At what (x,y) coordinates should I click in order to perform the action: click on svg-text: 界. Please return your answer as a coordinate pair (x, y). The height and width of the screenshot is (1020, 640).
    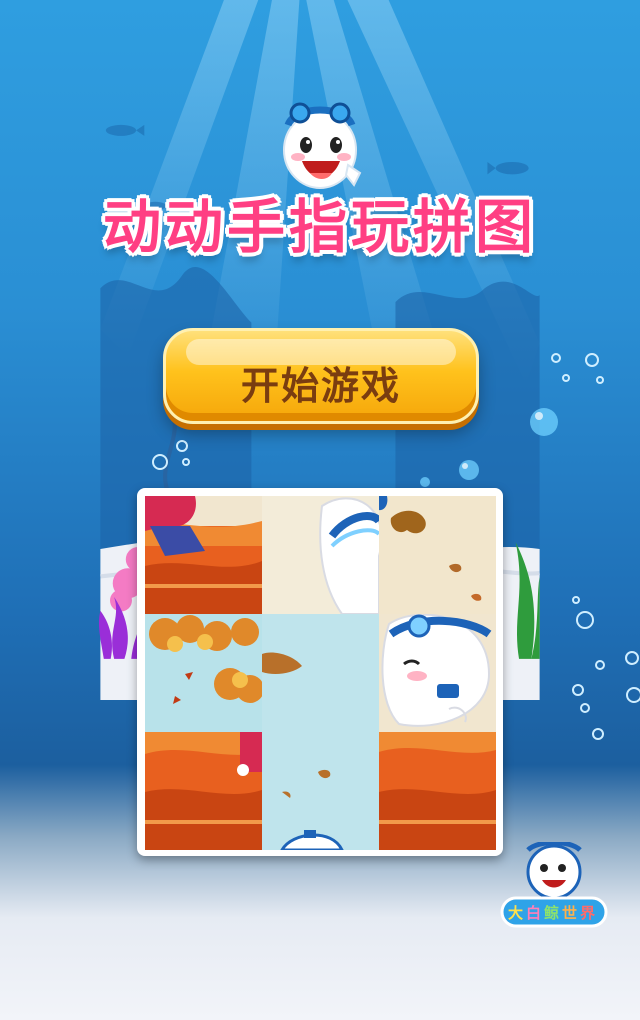
    Looking at the image, I should click on (587, 913).